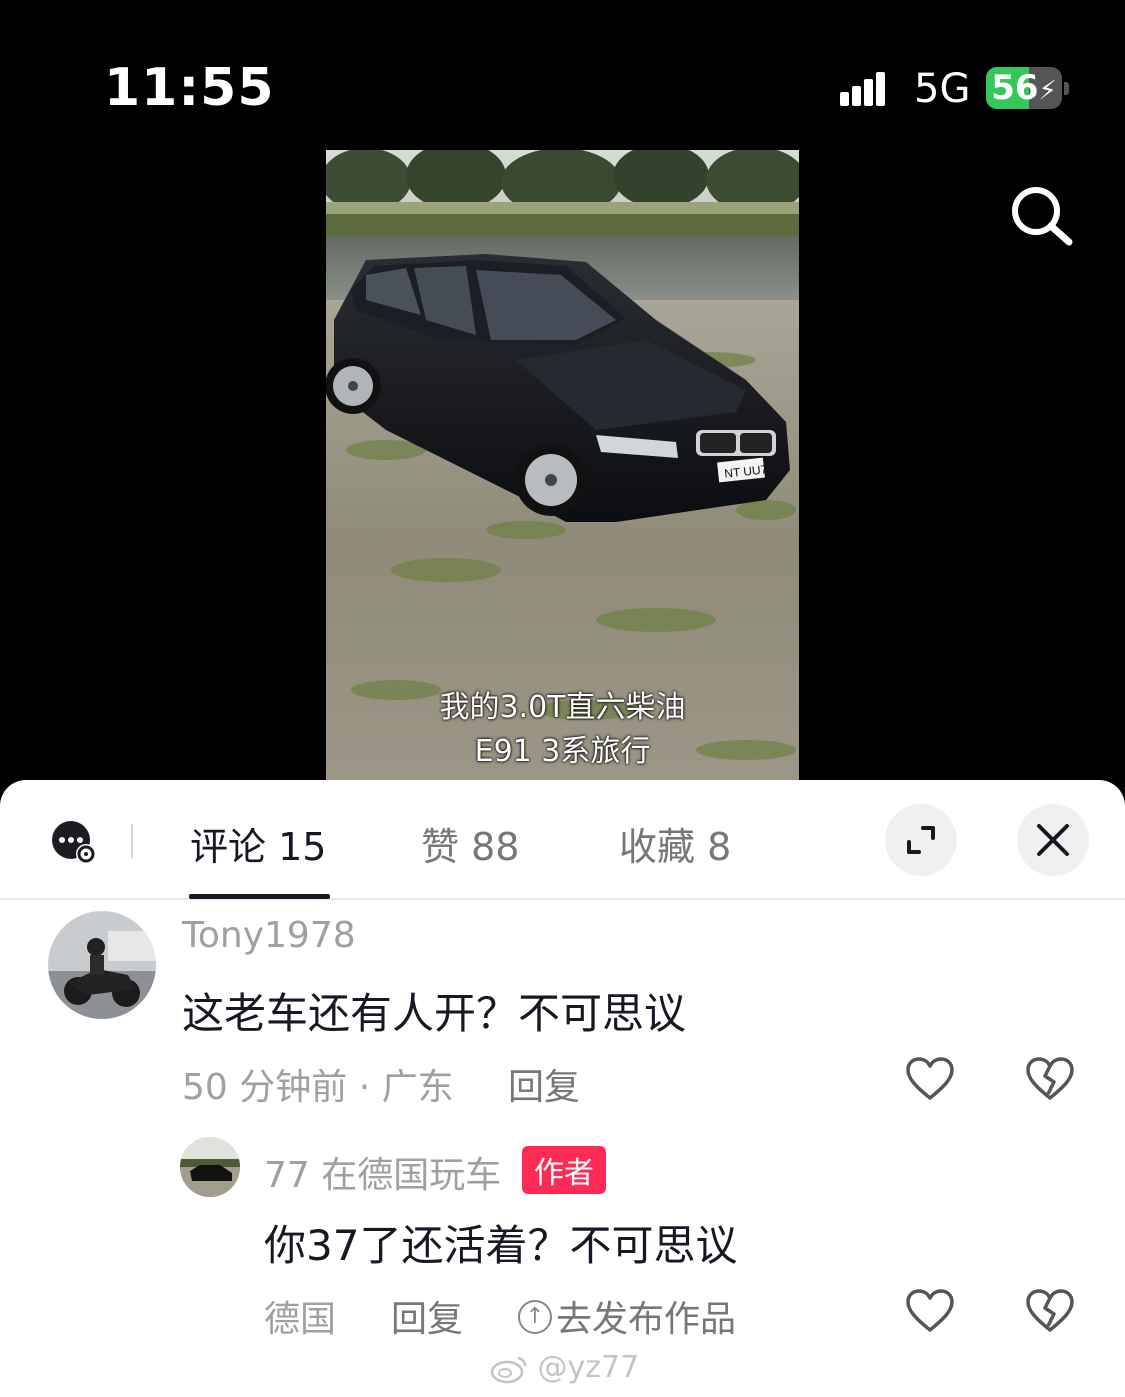 This screenshot has height=1397, width=1125. What do you see at coordinates (562, 751) in the screenshot?
I see `video-caption-line-2: E91 3系旅行` at bounding box center [562, 751].